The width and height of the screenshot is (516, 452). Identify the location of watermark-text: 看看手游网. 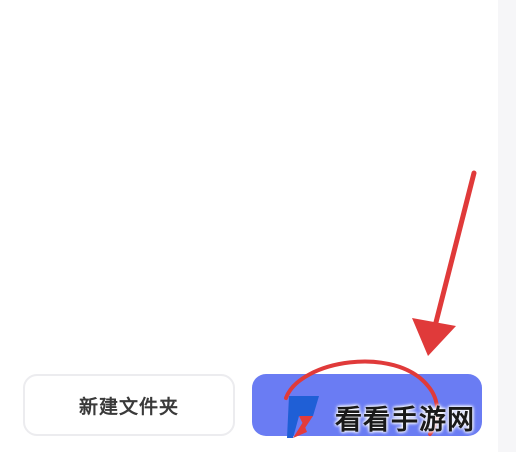
(405, 420).